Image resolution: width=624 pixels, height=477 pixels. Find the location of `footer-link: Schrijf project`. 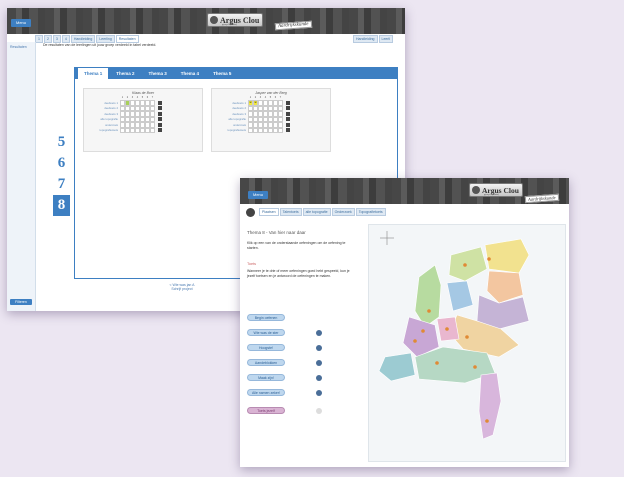

footer-link: Schrijf project is located at coordinates (182, 289).